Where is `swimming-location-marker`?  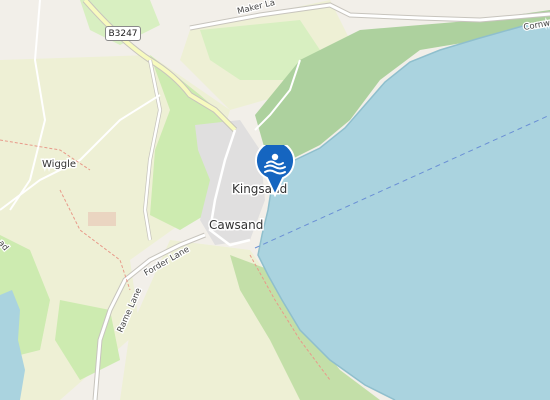
swimming-location-marker is located at coordinates (275, 171).